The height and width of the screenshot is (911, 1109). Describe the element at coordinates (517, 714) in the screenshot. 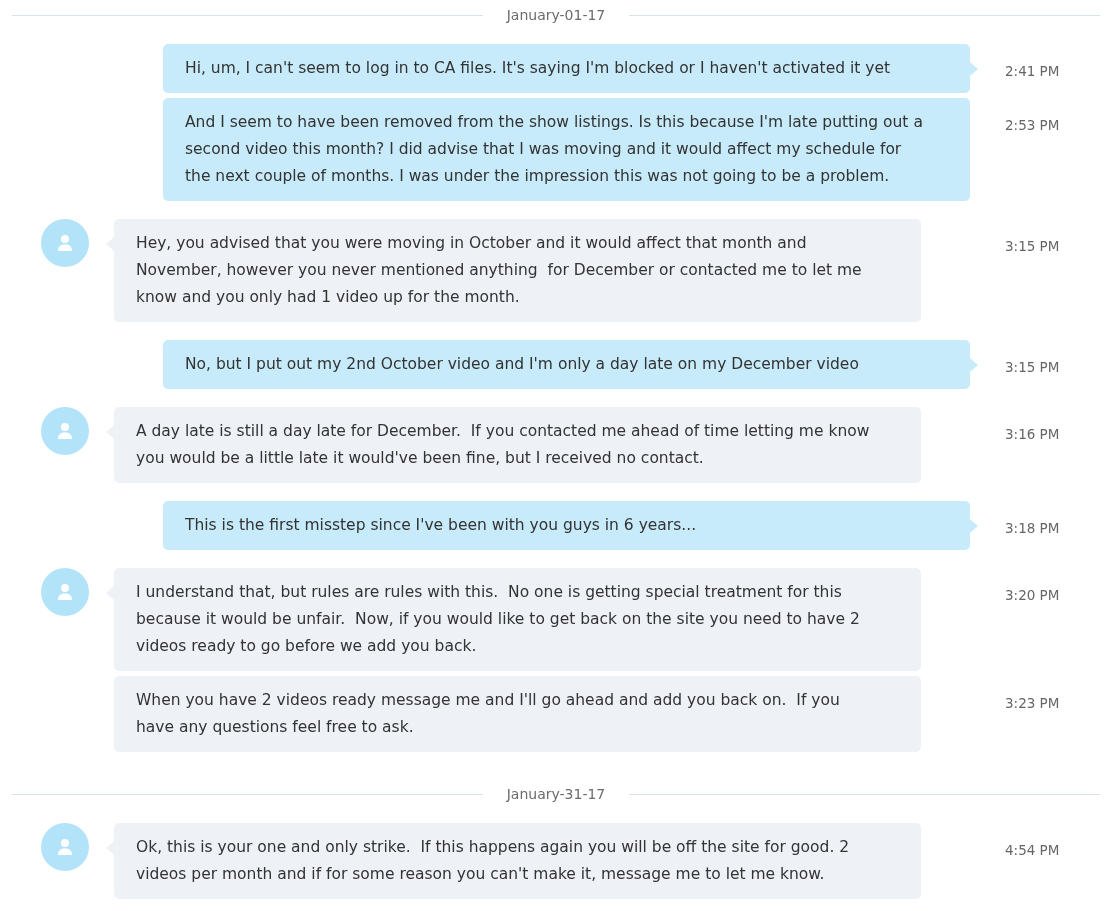

I see `message-bubble: When you have 2 videos ready message me and I'll go ahead and add you back on. If you have any questions feel free to ask.` at that location.